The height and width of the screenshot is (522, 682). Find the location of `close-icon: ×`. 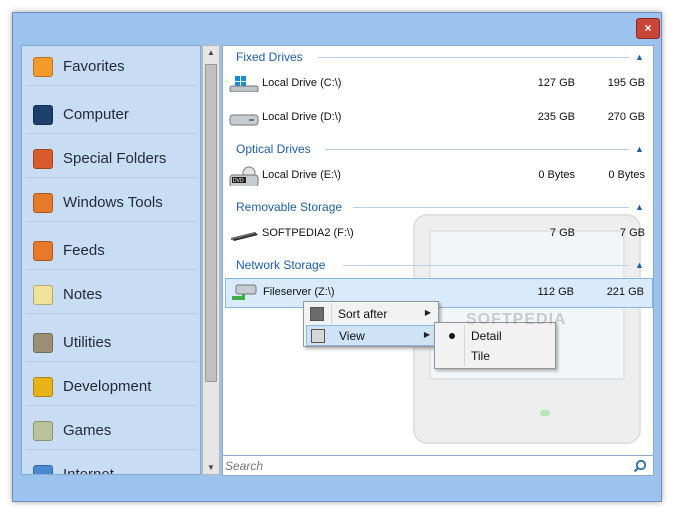

close-icon: × is located at coordinates (648, 28).